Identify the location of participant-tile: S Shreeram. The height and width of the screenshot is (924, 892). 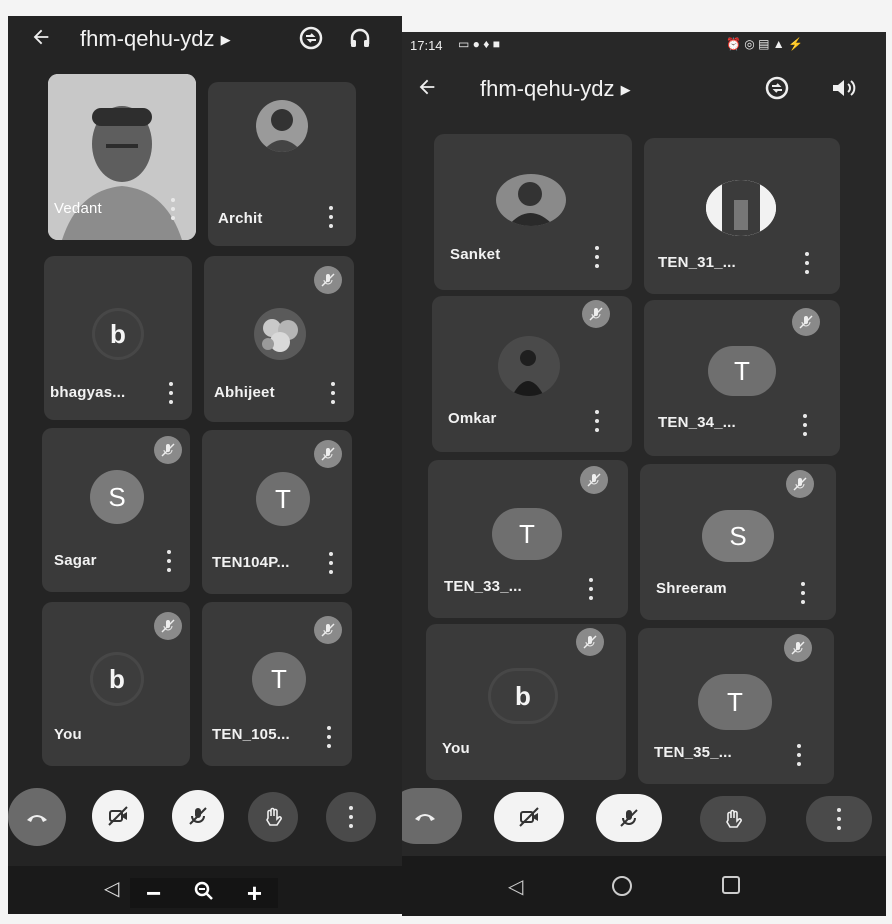
(738, 542).